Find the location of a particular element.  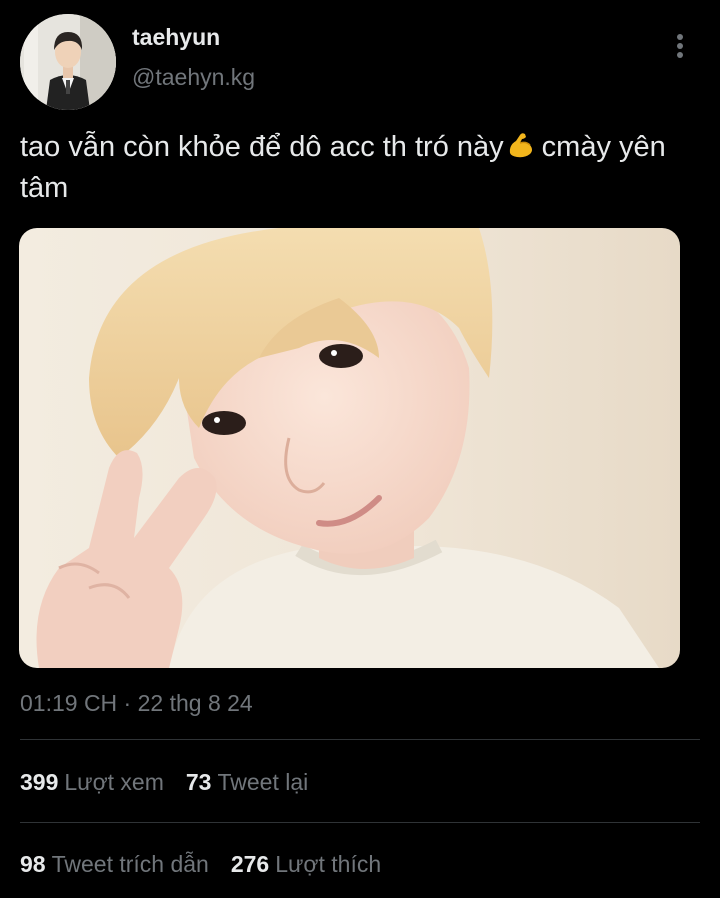

views-stat: 399 Lượt xem is located at coordinates (92, 782).